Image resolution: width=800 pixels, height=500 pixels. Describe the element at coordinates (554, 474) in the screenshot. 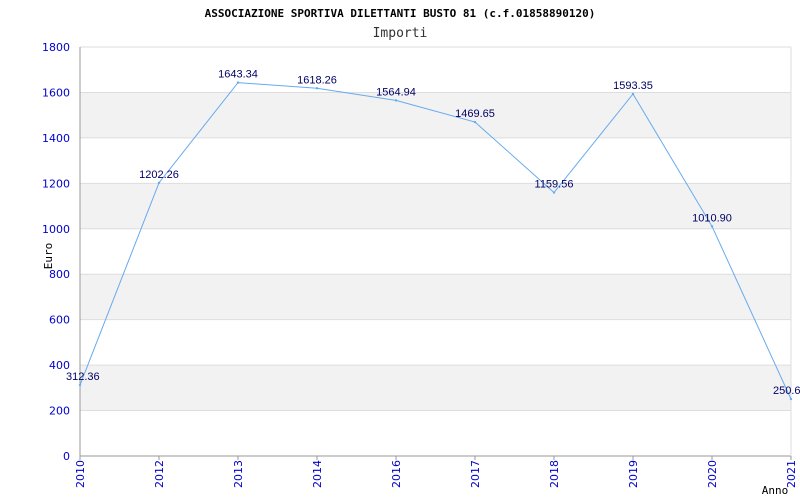

I see `x-tick-label: 2018` at that location.